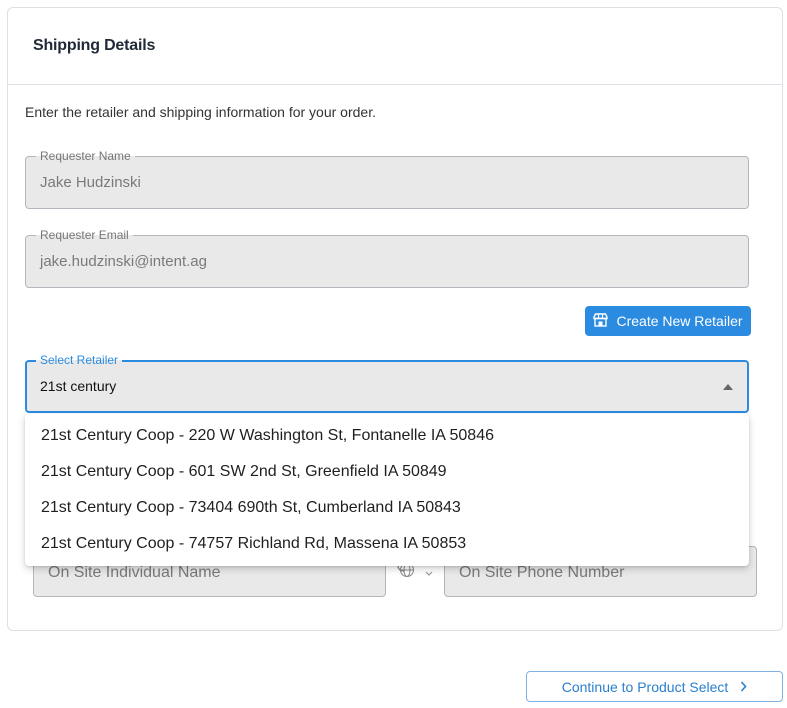 The width and height of the screenshot is (787, 708). Describe the element at coordinates (429, 573) in the screenshot. I see `chevron-down-icon` at that location.